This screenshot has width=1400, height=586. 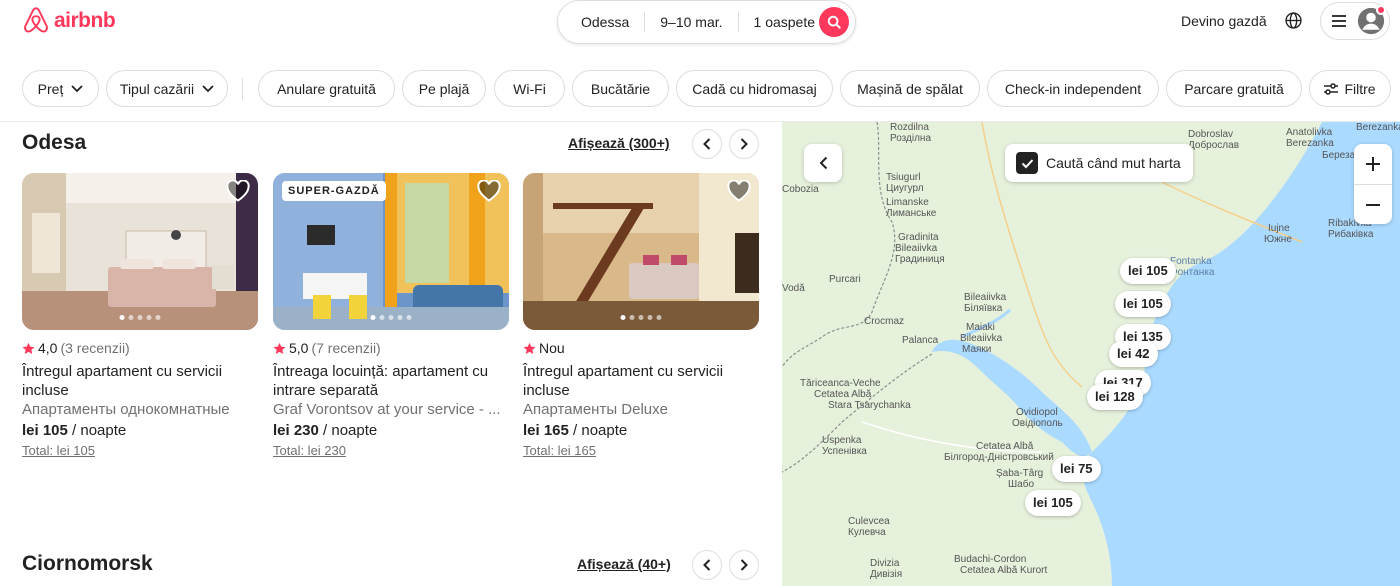 I want to click on language-button, so click(x=1293, y=23).